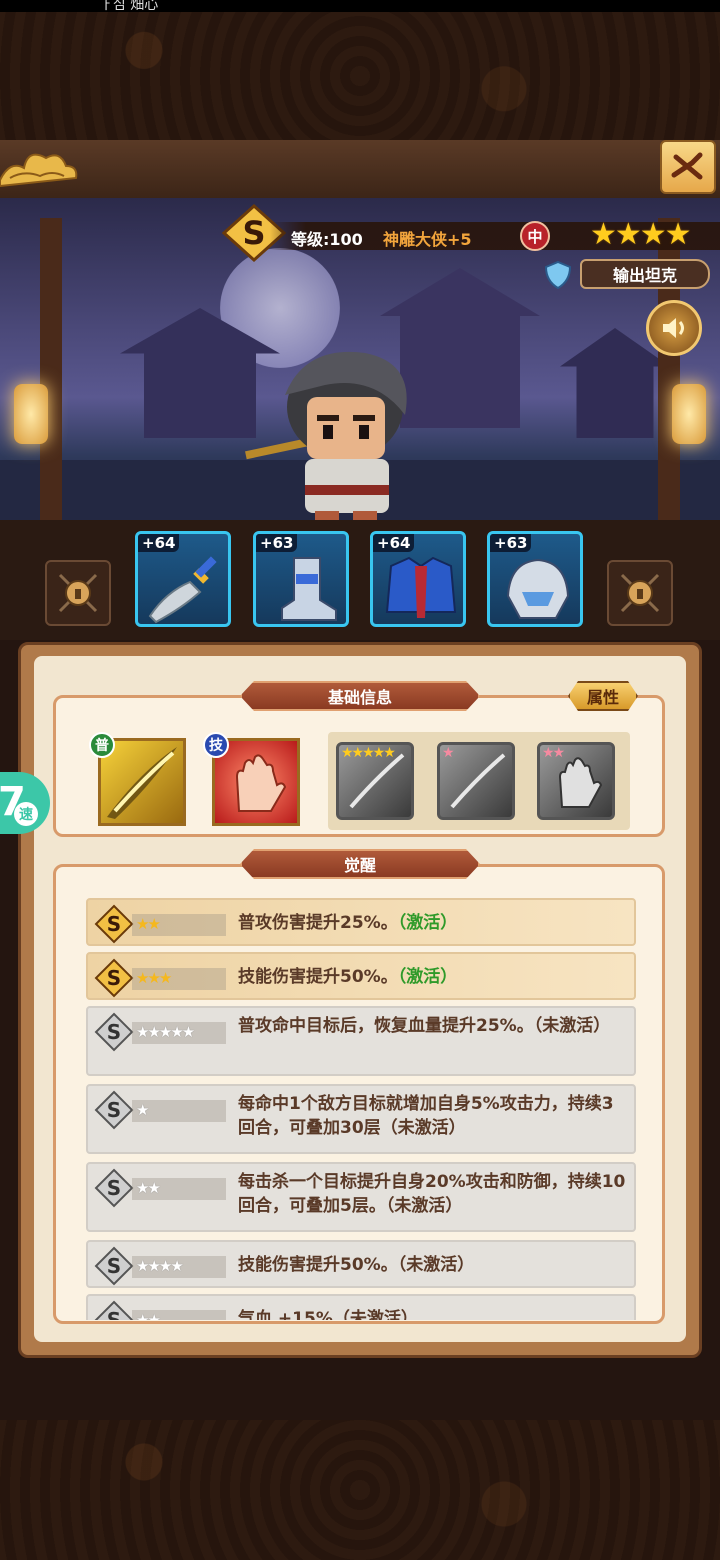 The height and width of the screenshot is (1560, 720). Describe the element at coordinates (356, 1265) in the screenshot. I see `awaken-text: 技能伤害提升50%。（未激活）` at that location.